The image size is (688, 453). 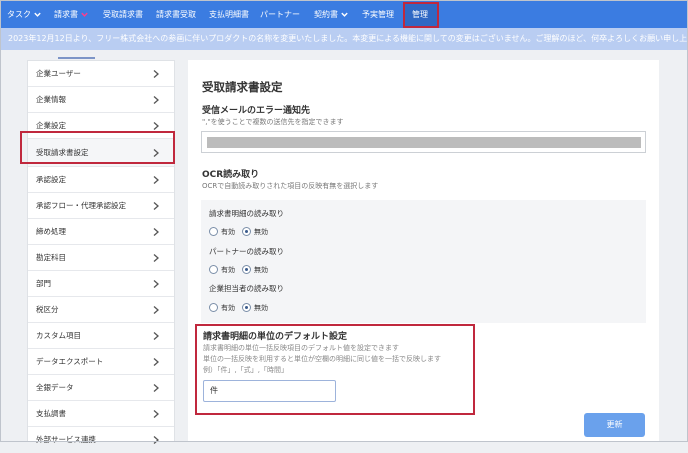 What do you see at coordinates (66, 14) in the screenshot?
I see `nav-item-label: 請求書` at bounding box center [66, 14].